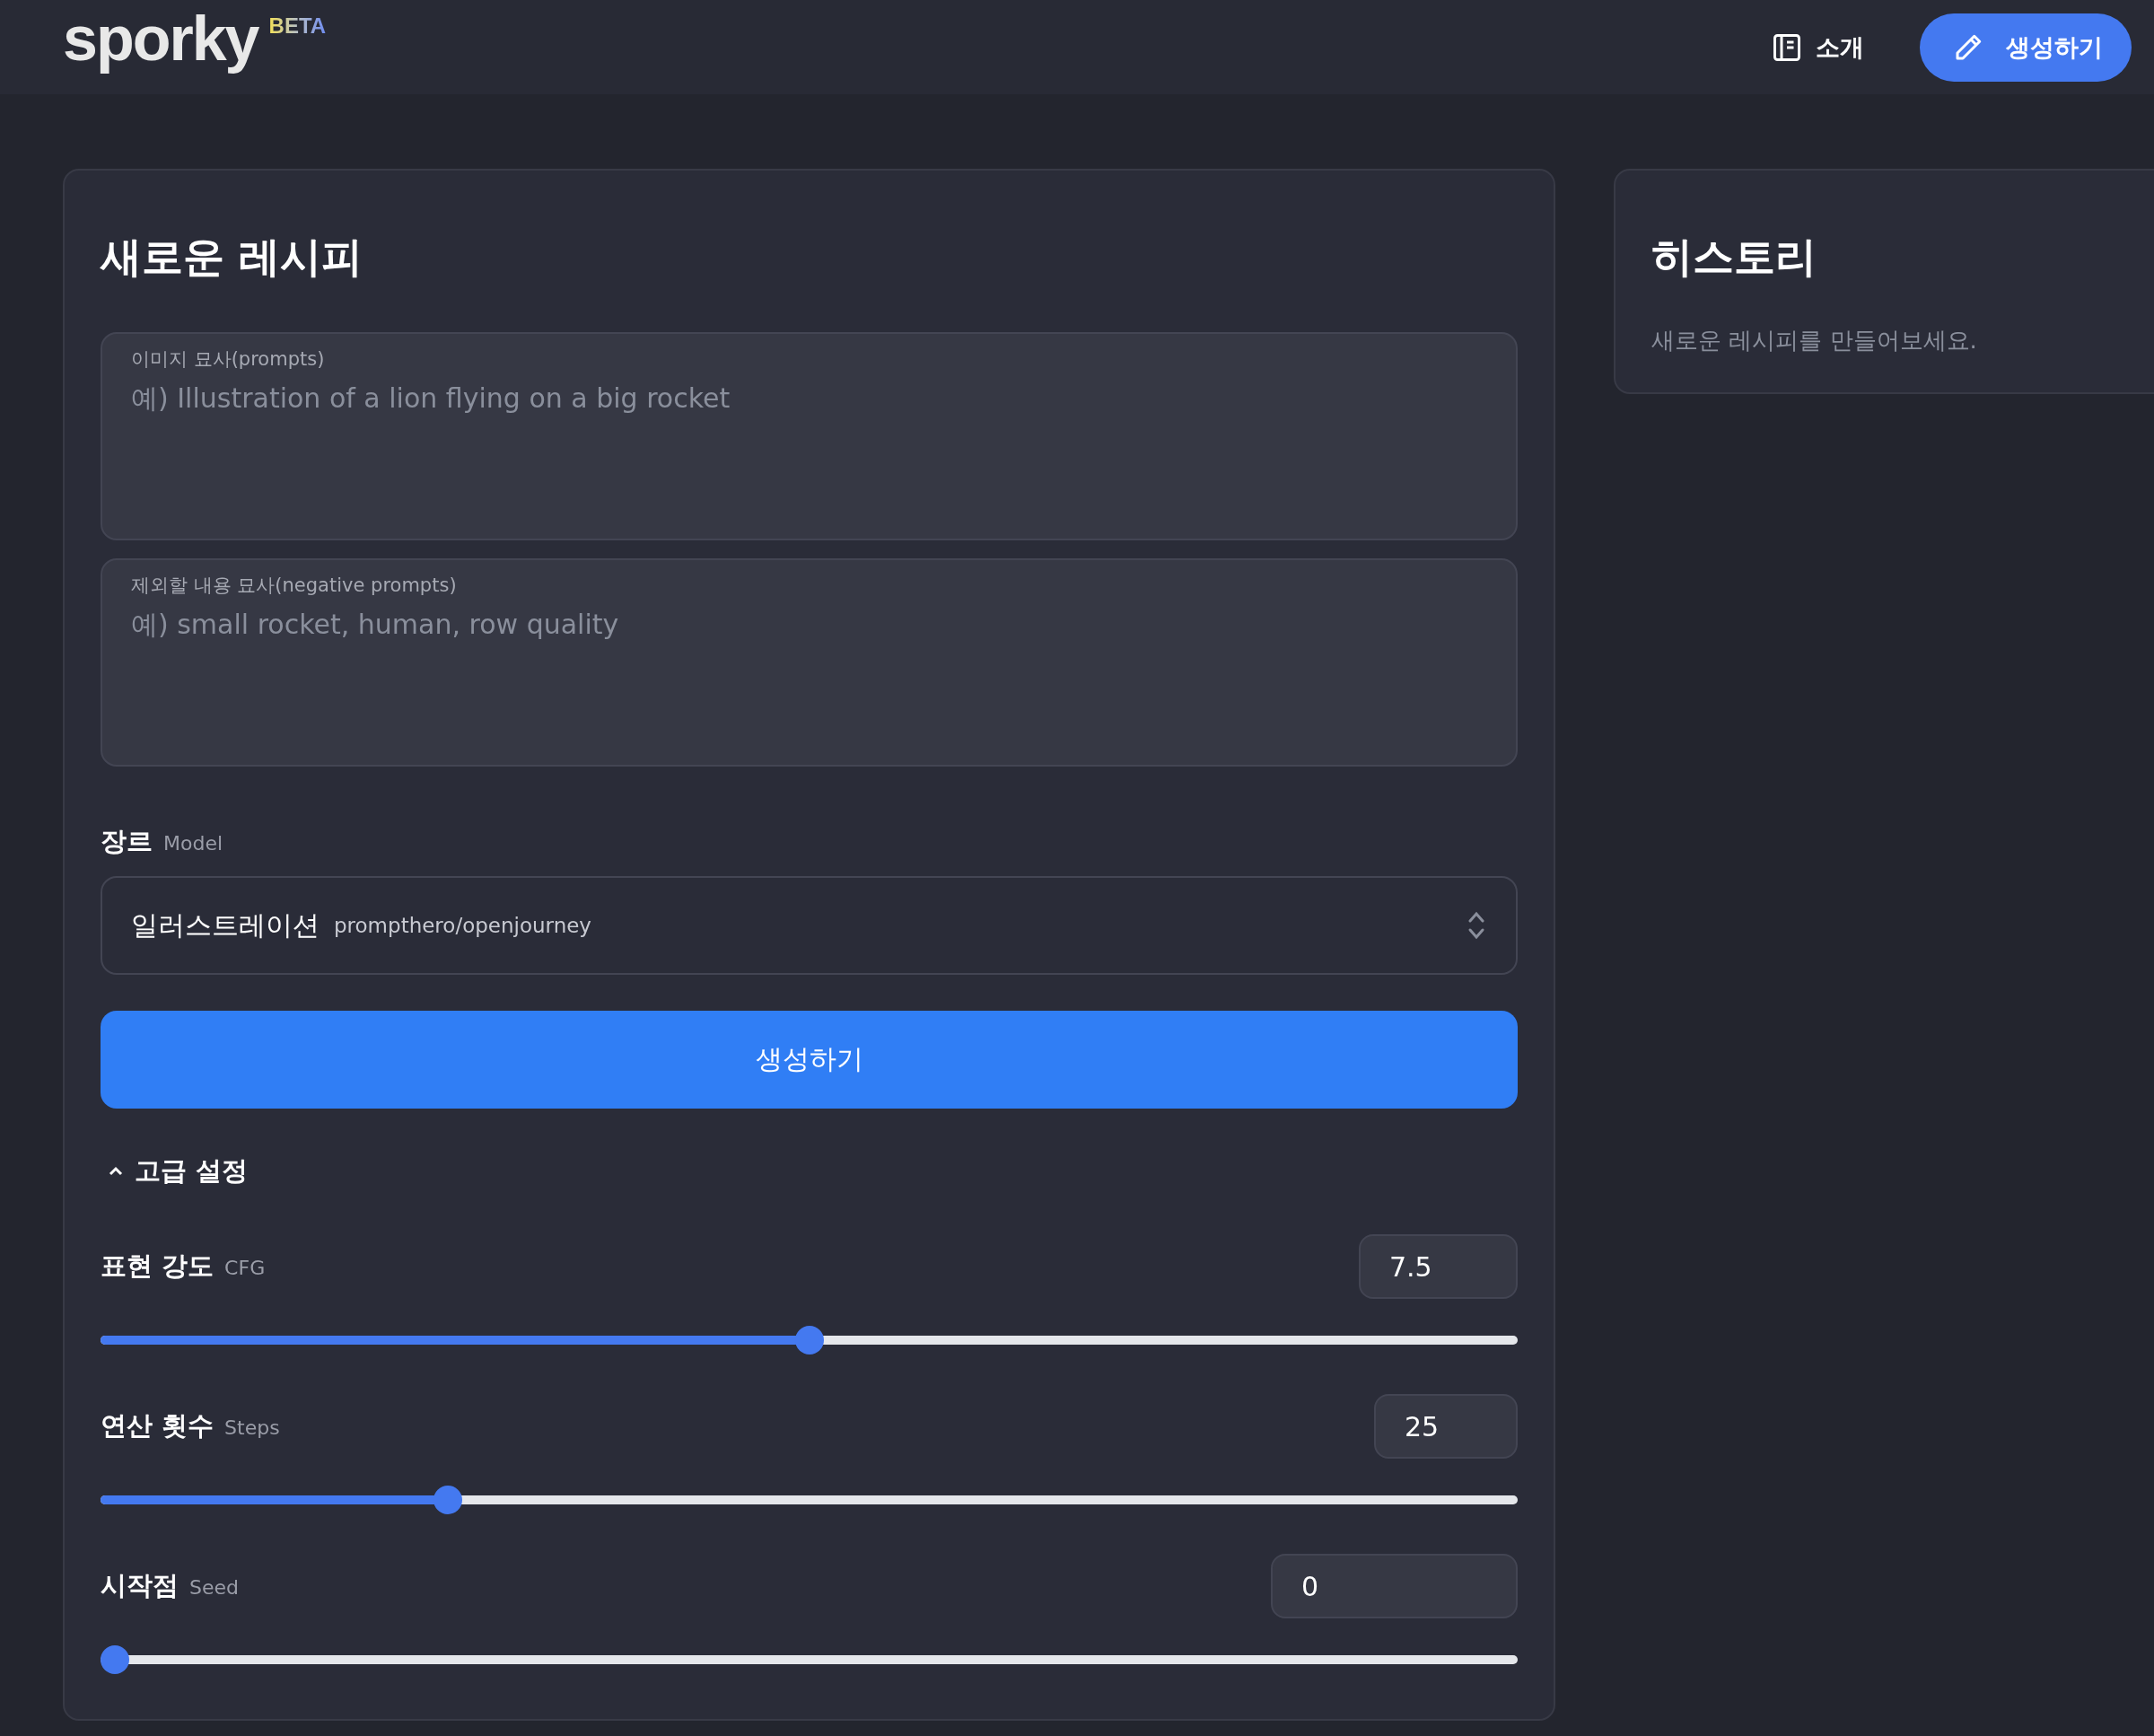 The width and height of the screenshot is (2154, 1736). Describe the element at coordinates (1394, 1586) in the screenshot. I see `value-input: 0` at that location.